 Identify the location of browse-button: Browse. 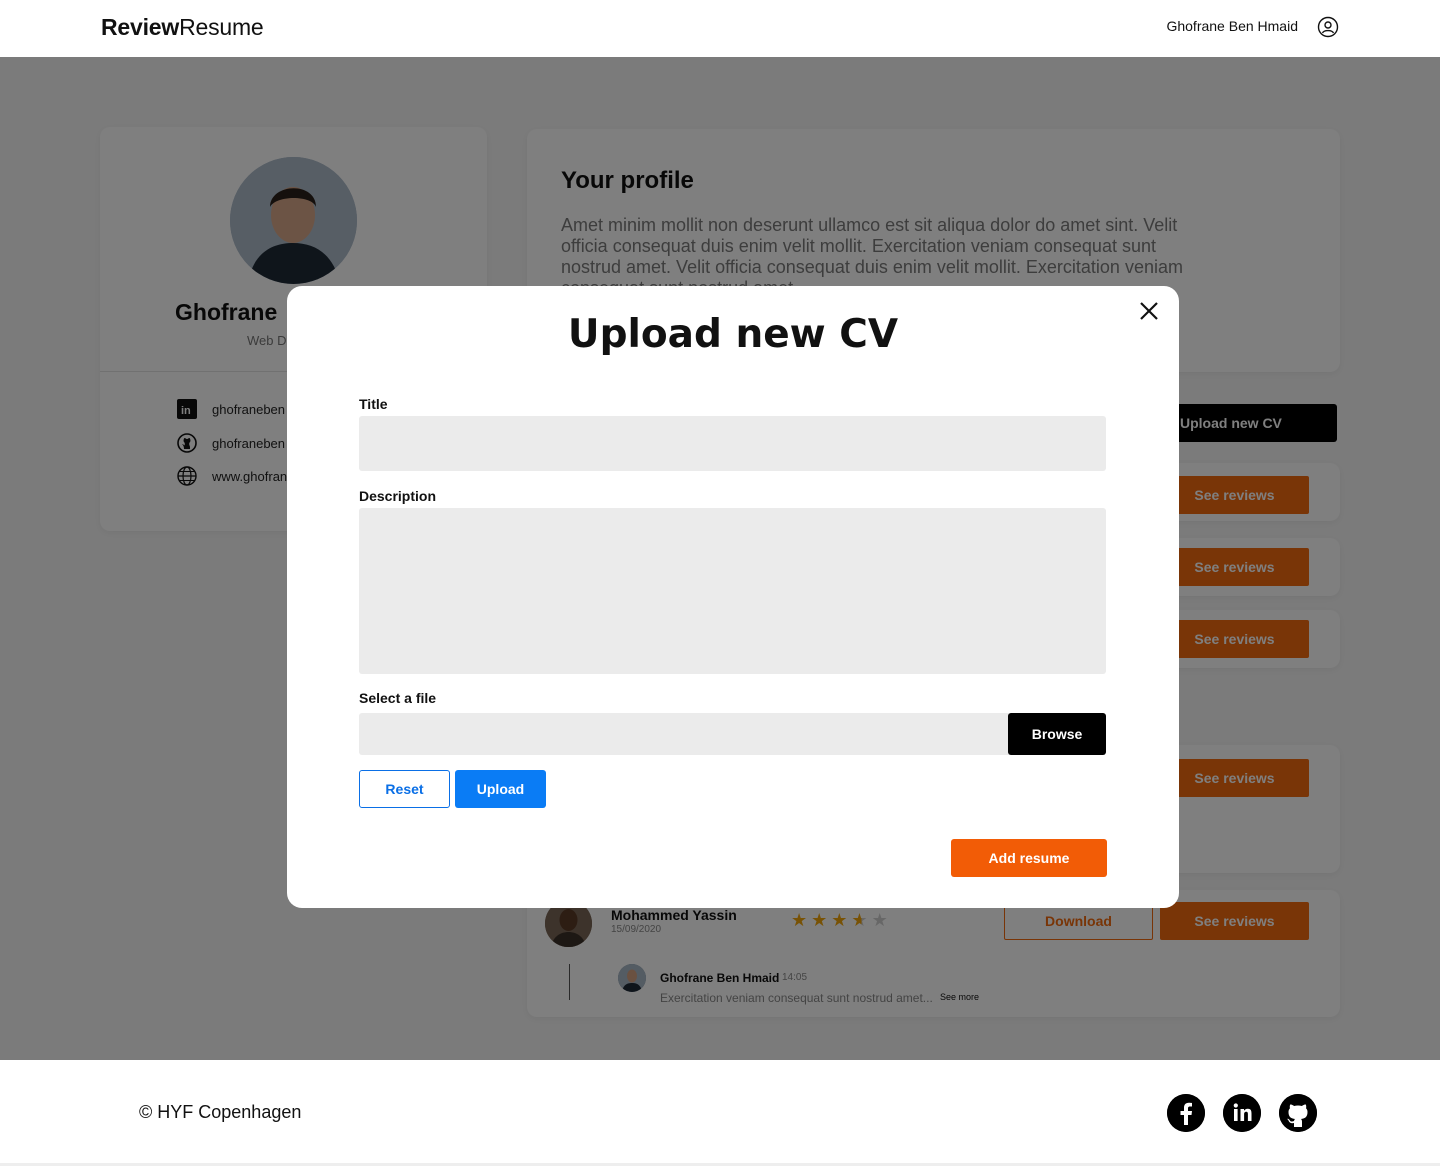
(1057, 734).